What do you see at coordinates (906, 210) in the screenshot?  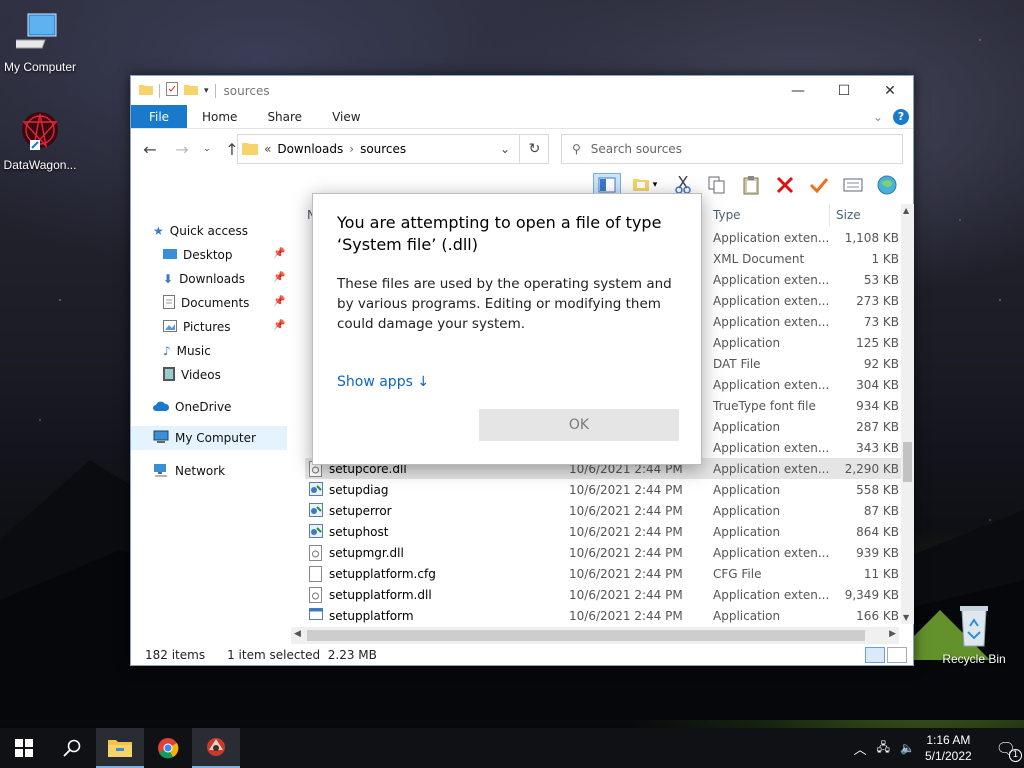 I see `scroll-up-icon: ▲` at bounding box center [906, 210].